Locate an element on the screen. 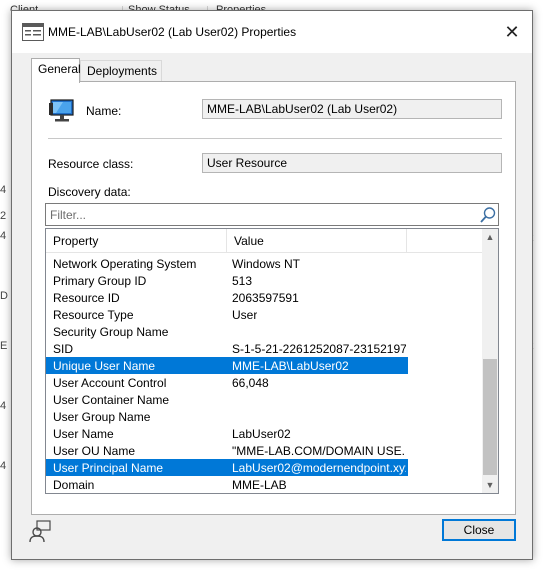 The width and height of the screenshot is (546, 570). background-glyph: 2 is located at coordinates (3, 216).